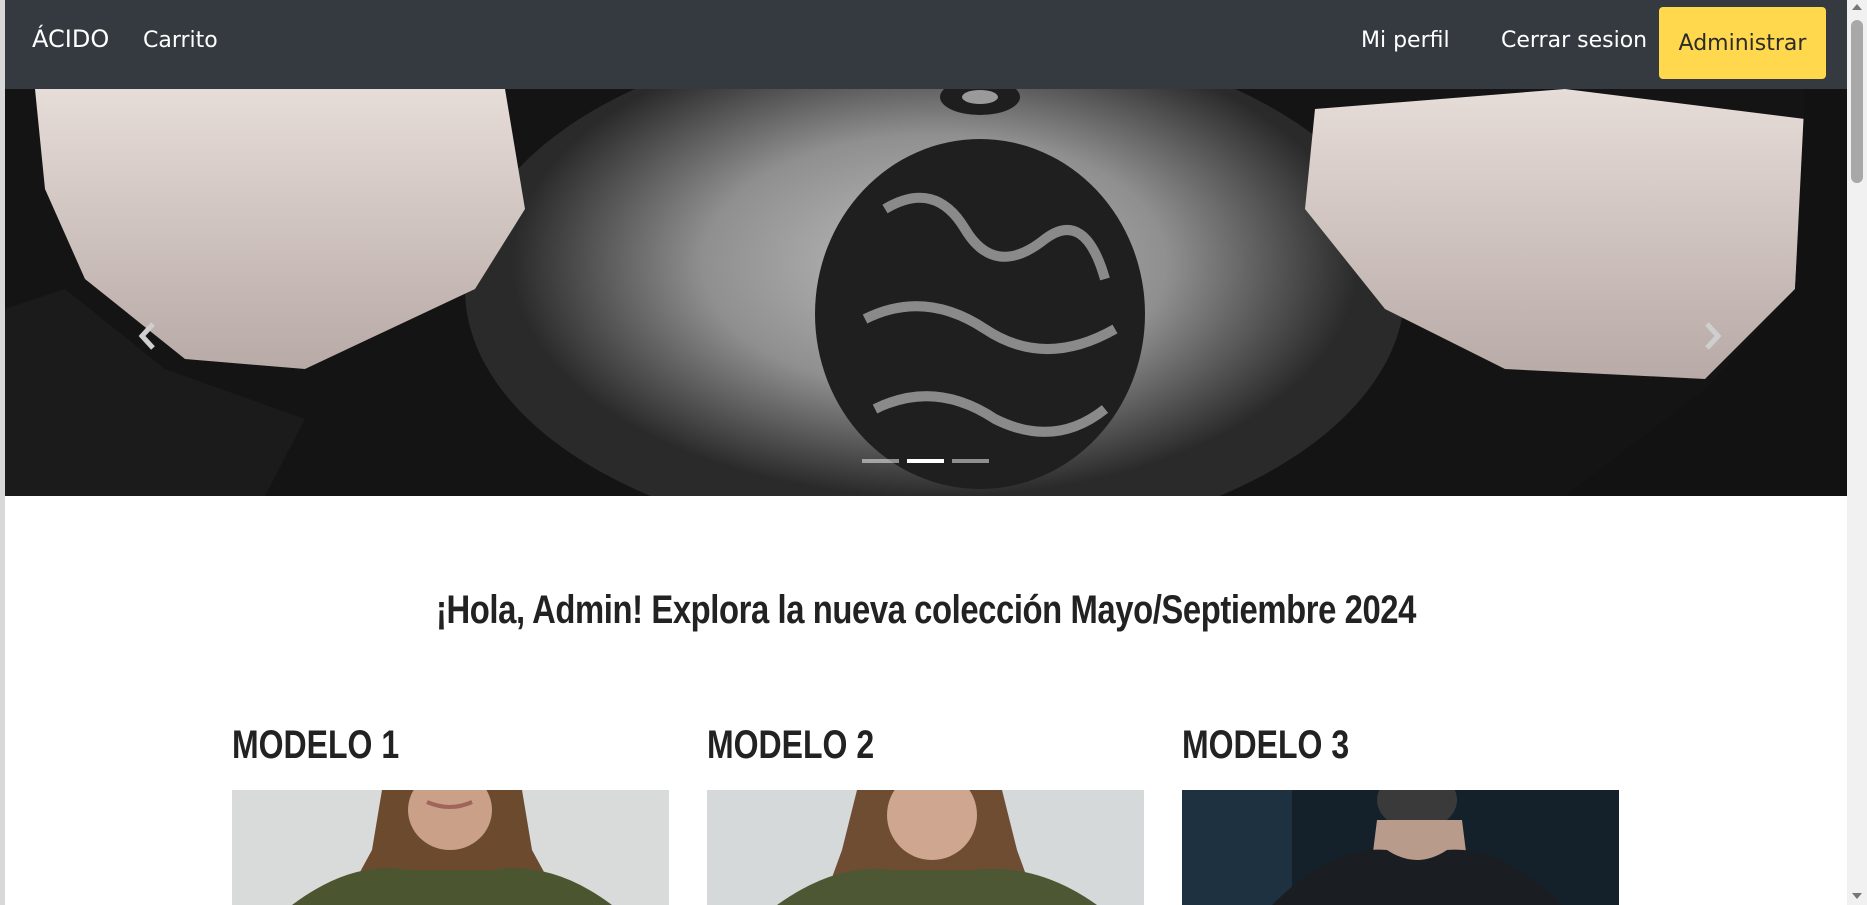  Describe the element at coordinates (1712, 336) in the screenshot. I see `chevron-right-icon` at that location.